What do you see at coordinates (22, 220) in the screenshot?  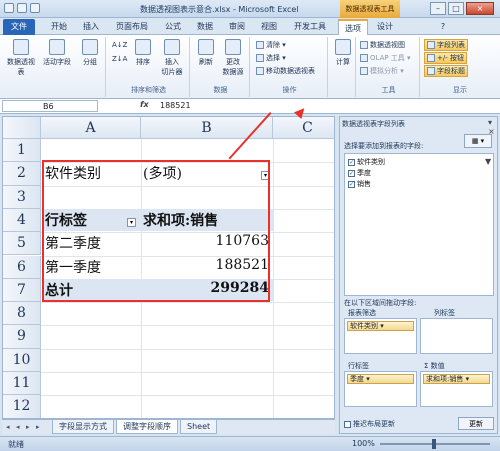 I see `row-header-4: 4` at bounding box center [22, 220].